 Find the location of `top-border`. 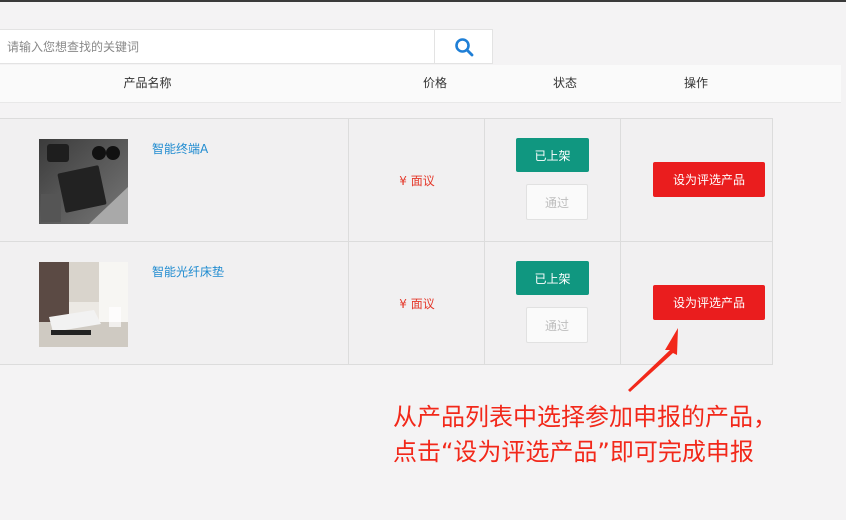

top-border is located at coordinates (423, 1).